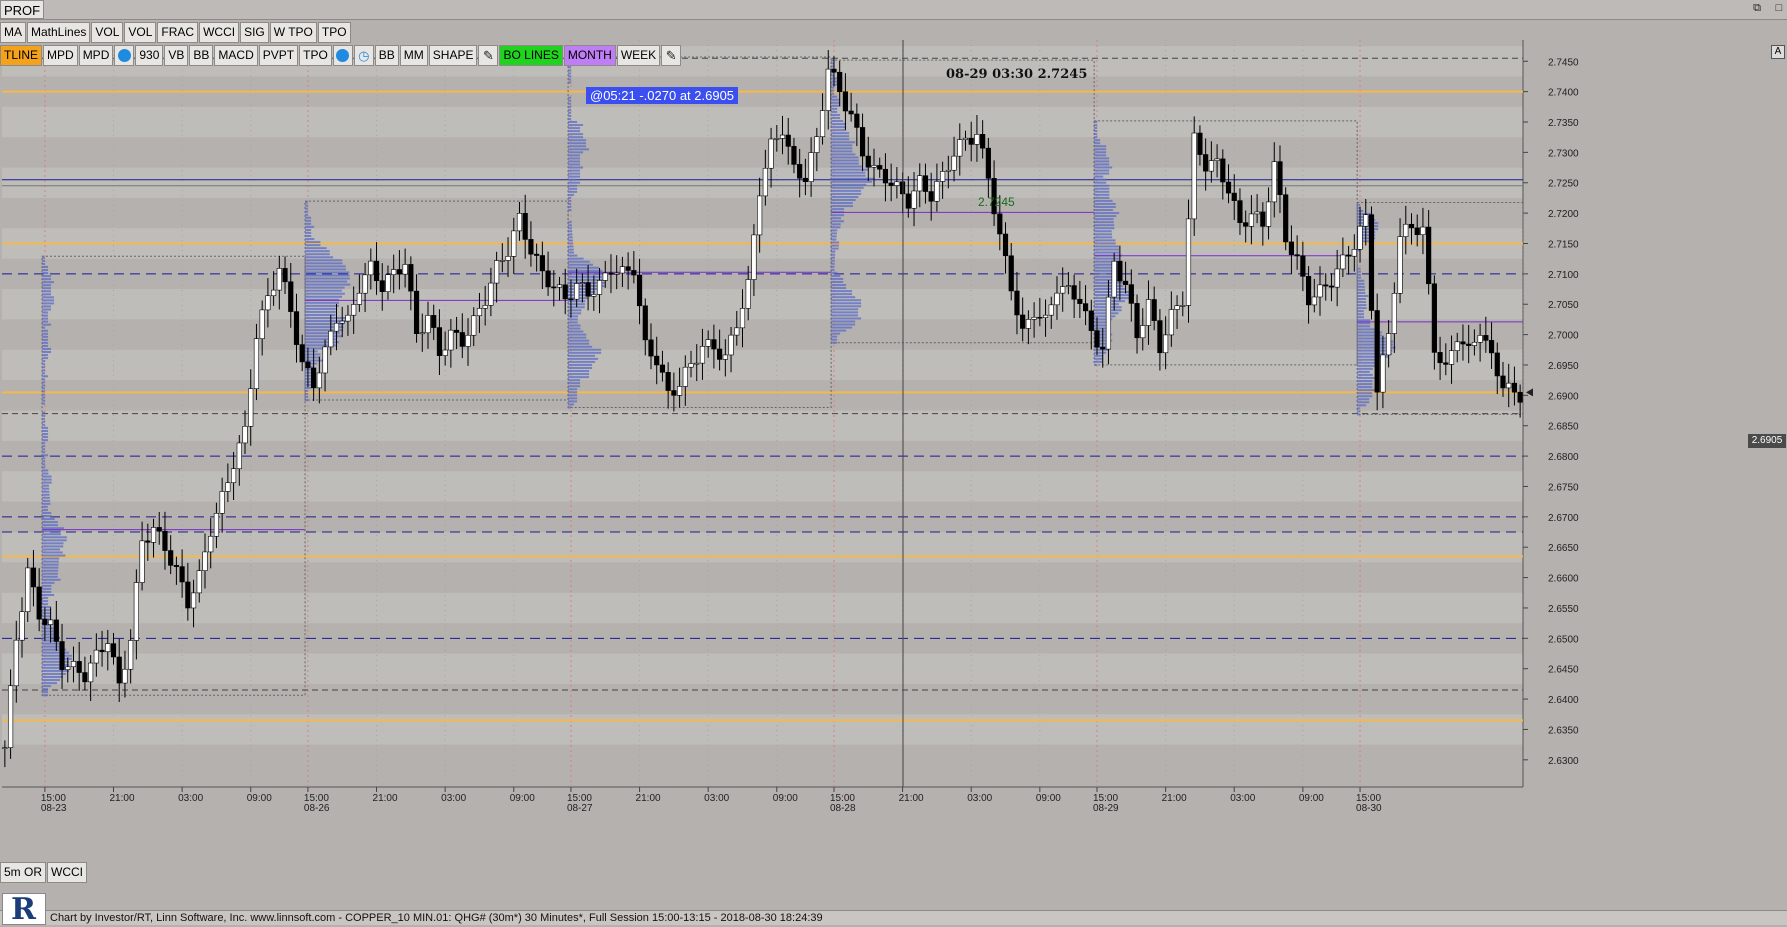 The image size is (1787, 927). Describe the element at coordinates (1563, 639) in the screenshot. I see `price-tick-label: 2.6500` at that location.